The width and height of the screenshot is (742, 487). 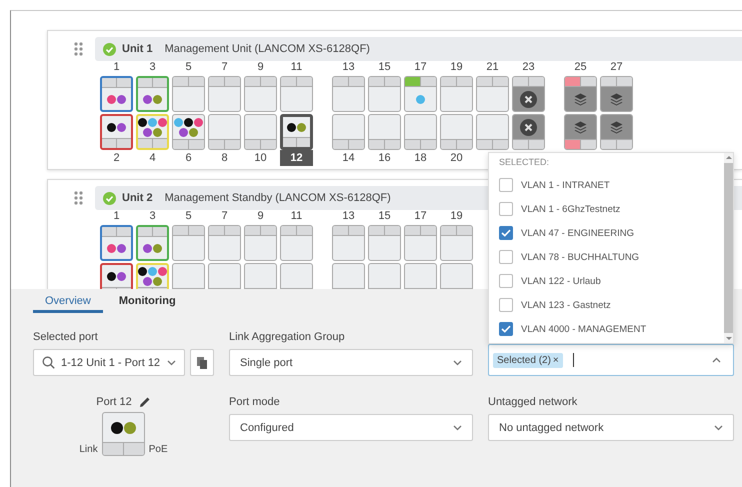 I want to click on remove-tag-button: ×, so click(x=556, y=360).